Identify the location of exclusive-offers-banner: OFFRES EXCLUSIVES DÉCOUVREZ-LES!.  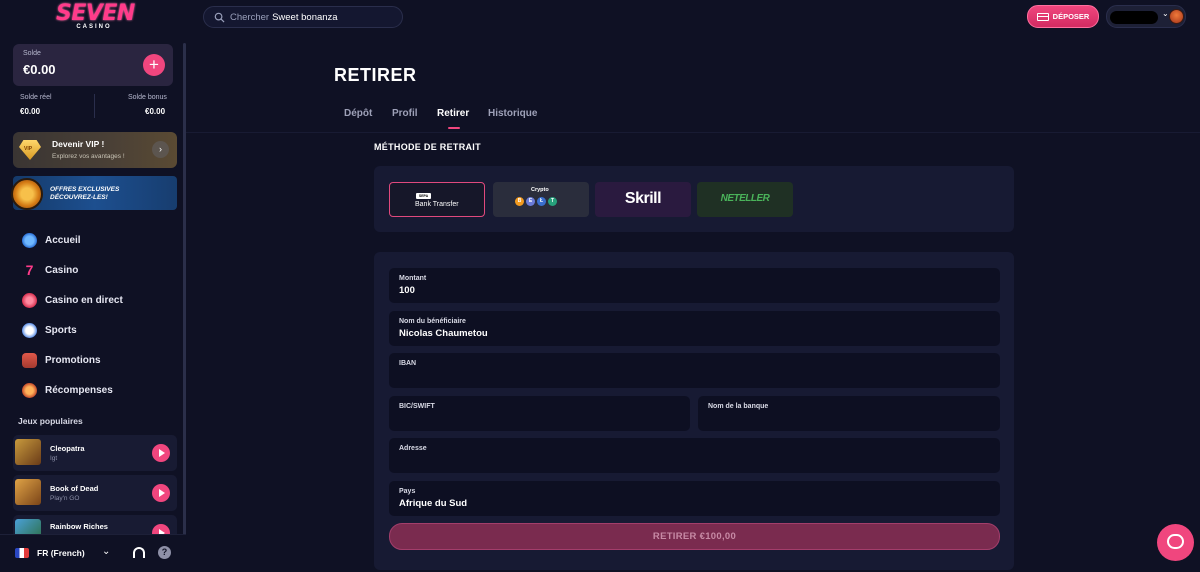
(94, 193).